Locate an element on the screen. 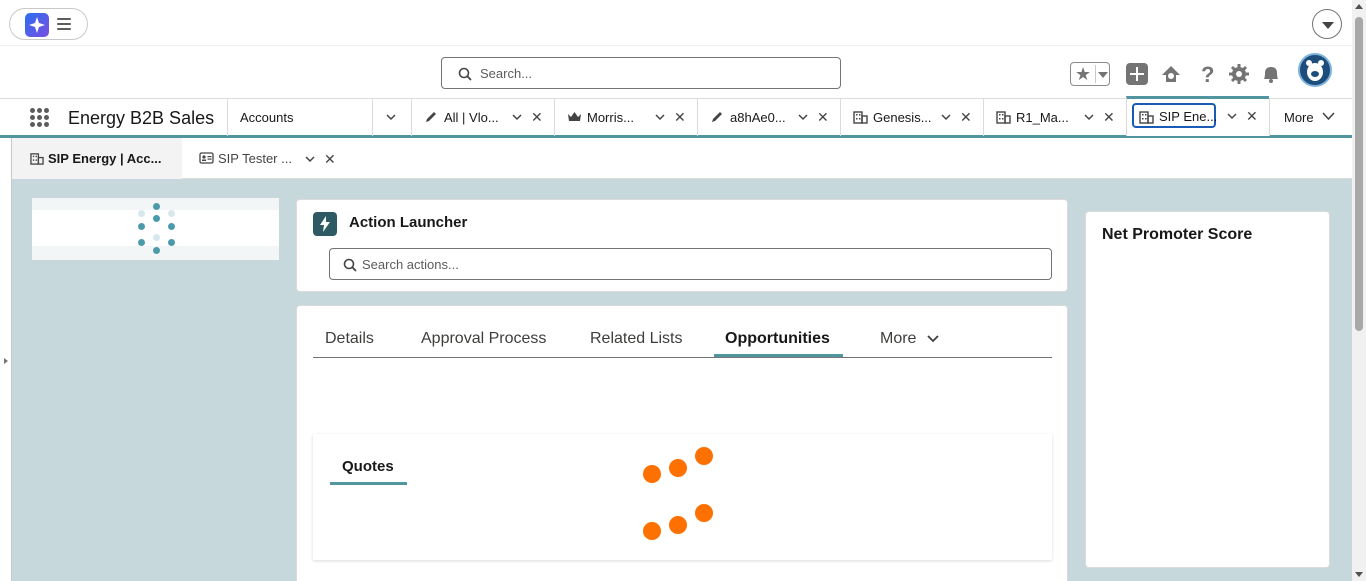  gear-icon is located at coordinates (1239, 74).